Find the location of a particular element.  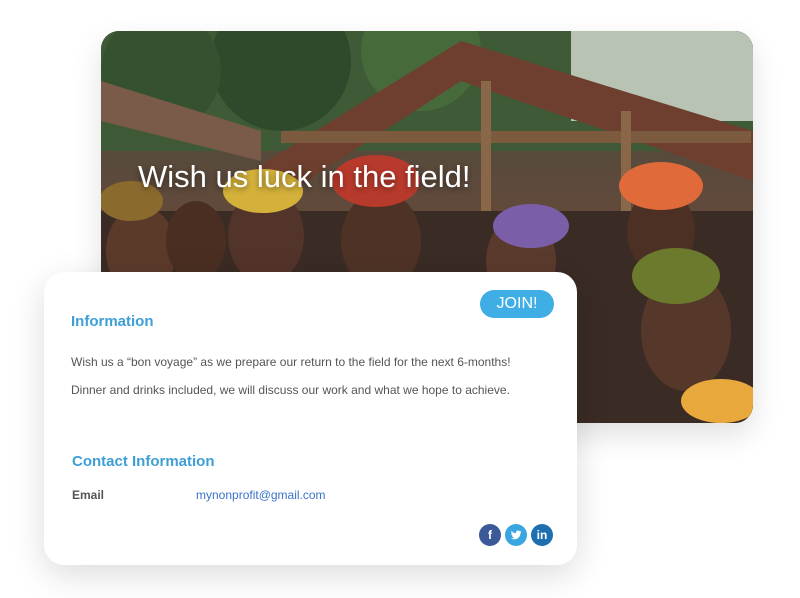

email-link: mynonprofit@gmail.com is located at coordinates (261, 495).